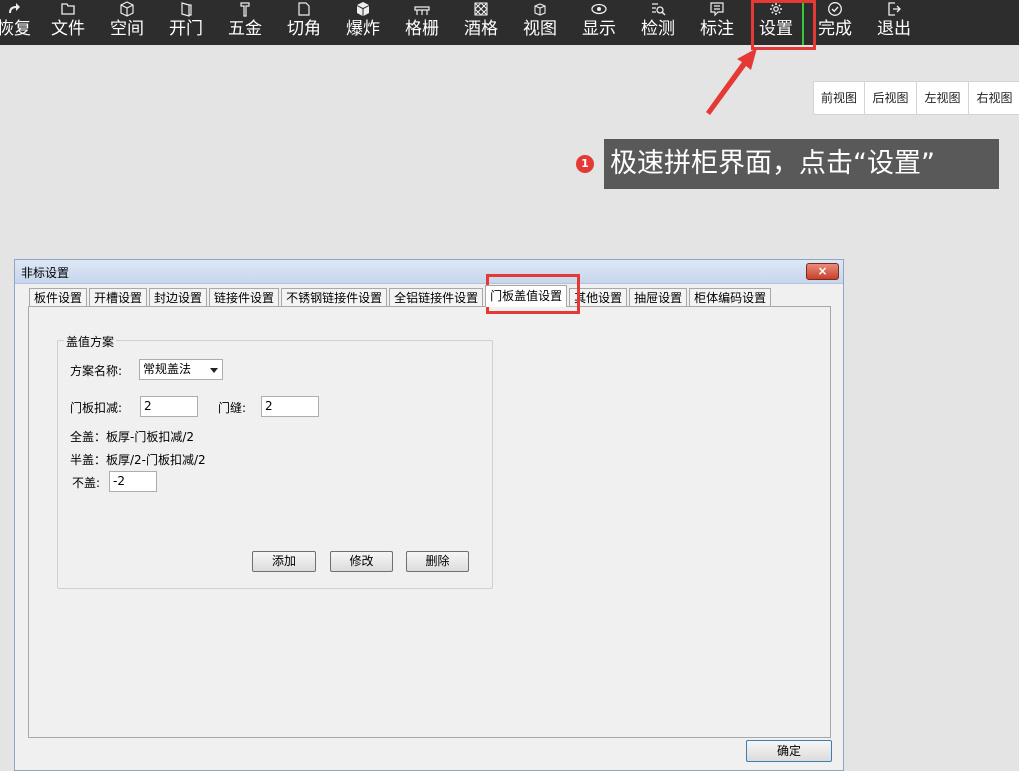  I want to click on hardware-icon, so click(245, 9).